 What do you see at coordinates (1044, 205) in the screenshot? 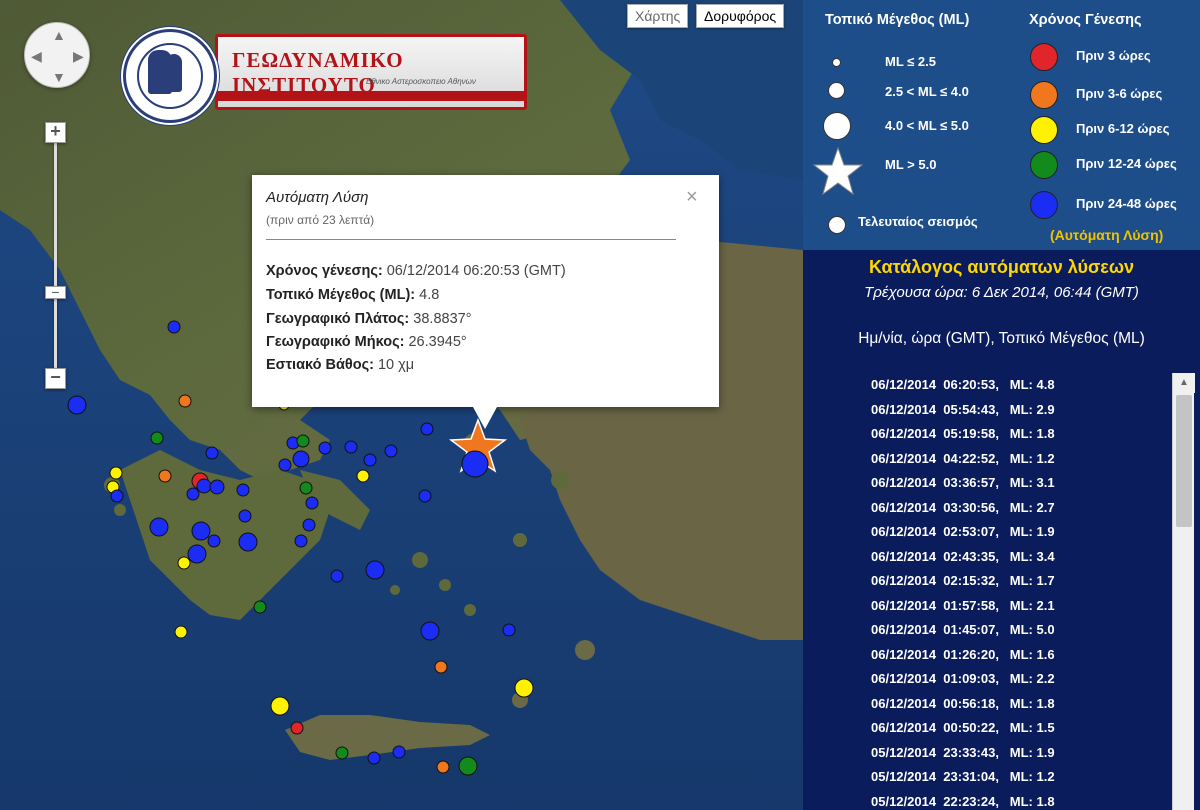
I see `legend-color-blue-icon` at bounding box center [1044, 205].